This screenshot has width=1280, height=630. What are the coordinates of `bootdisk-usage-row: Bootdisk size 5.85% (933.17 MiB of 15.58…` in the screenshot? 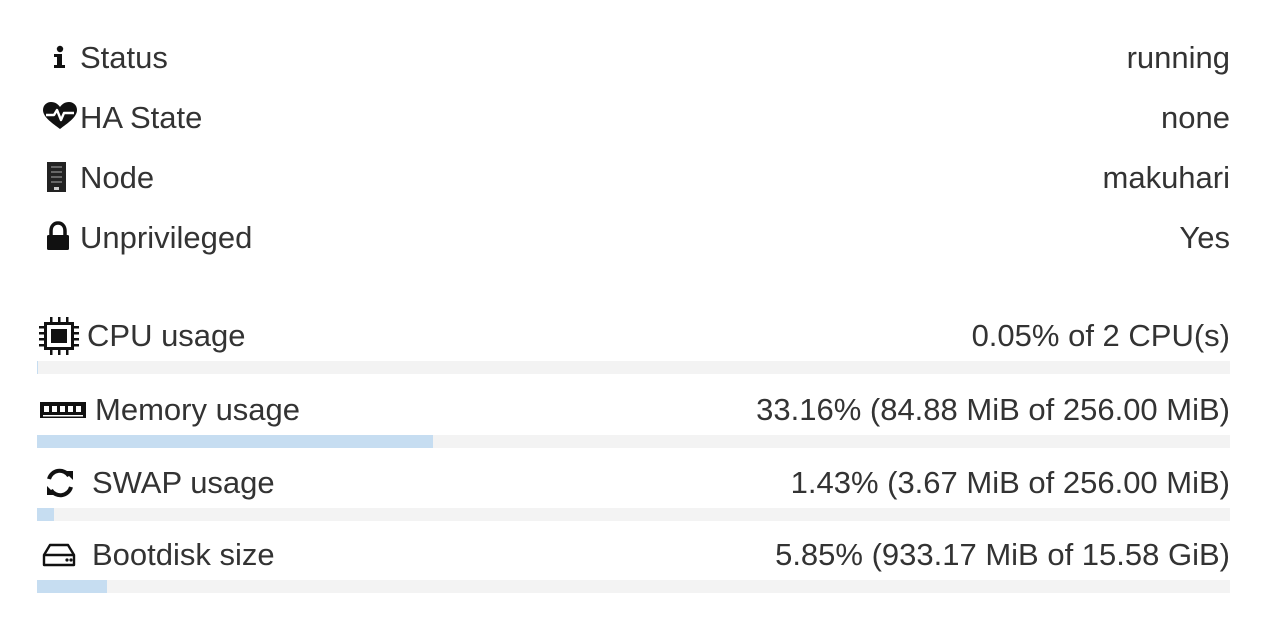 It's located at (633, 564).